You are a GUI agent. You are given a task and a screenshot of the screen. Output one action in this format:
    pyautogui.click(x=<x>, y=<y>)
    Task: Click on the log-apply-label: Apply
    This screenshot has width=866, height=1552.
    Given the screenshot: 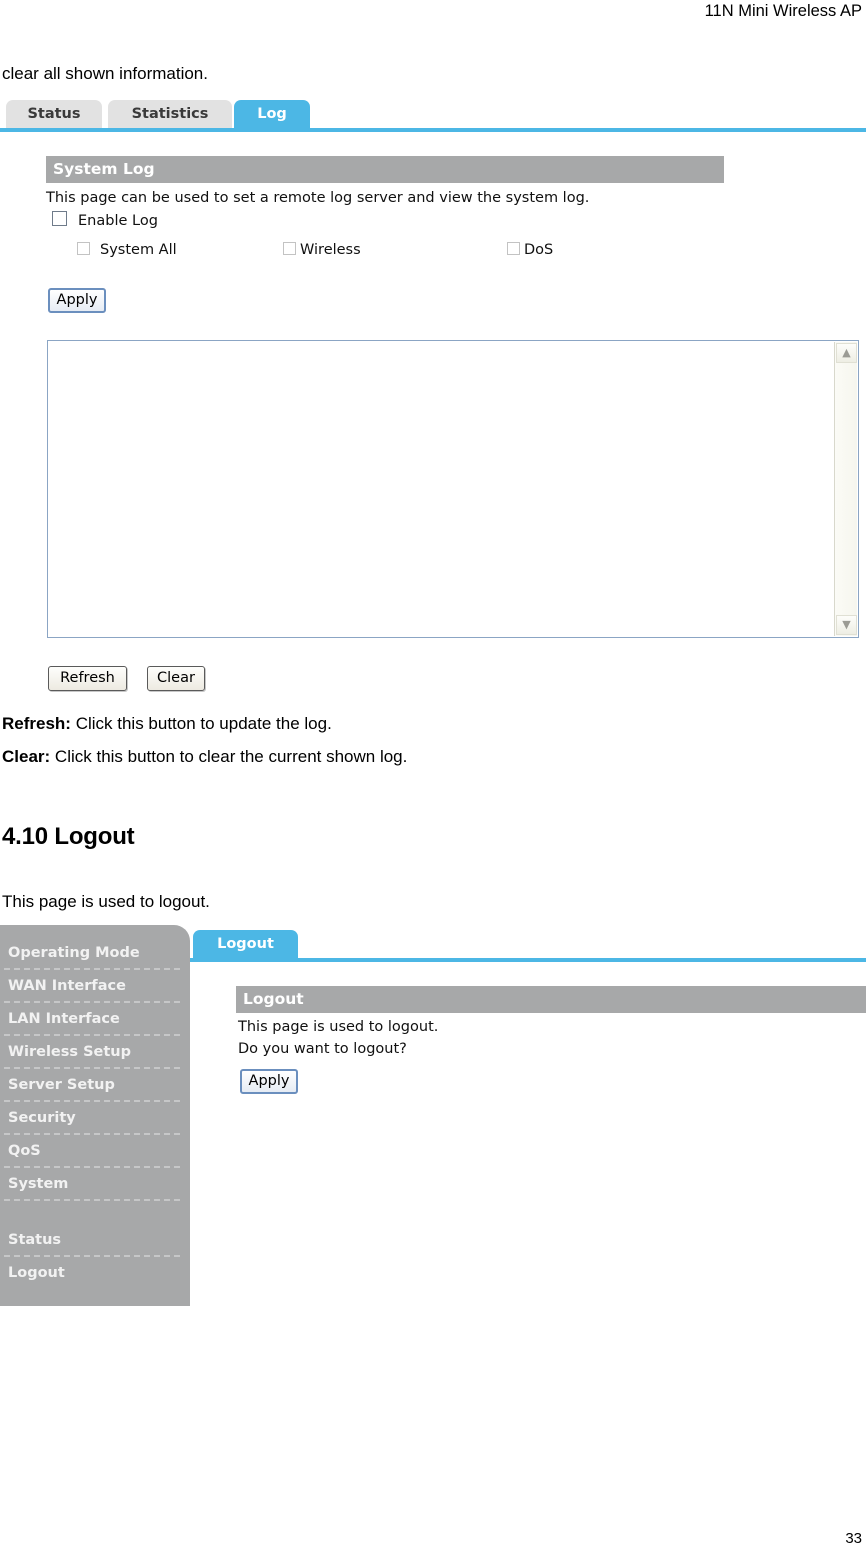 What is the action you would take?
    pyautogui.click(x=77, y=300)
    